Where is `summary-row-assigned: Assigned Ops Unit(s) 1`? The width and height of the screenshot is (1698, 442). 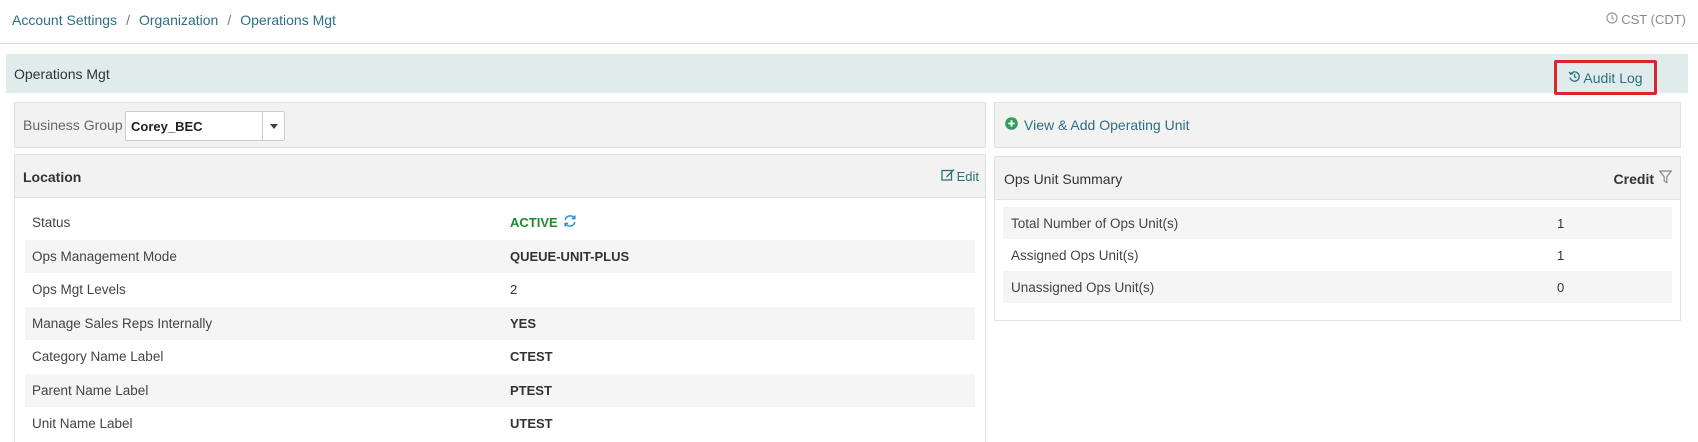
summary-row-assigned: Assigned Ops Unit(s) 1 is located at coordinates (1337, 255).